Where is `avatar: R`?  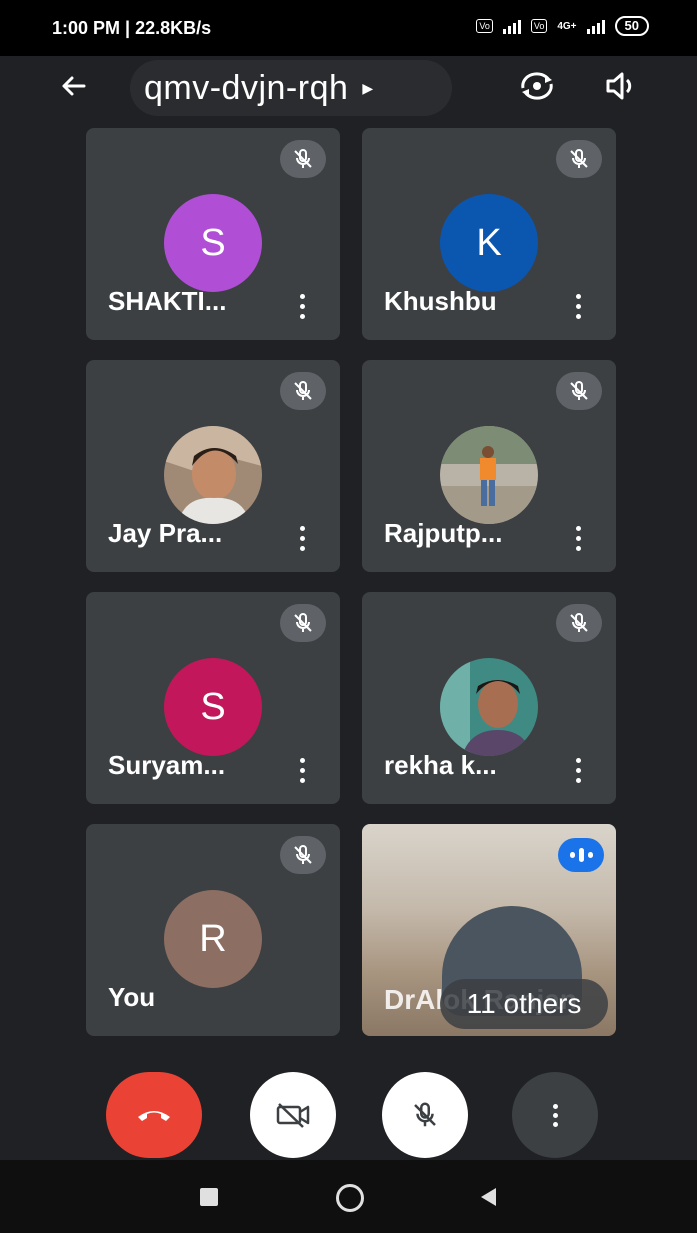
avatar: R is located at coordinates (213, 939).